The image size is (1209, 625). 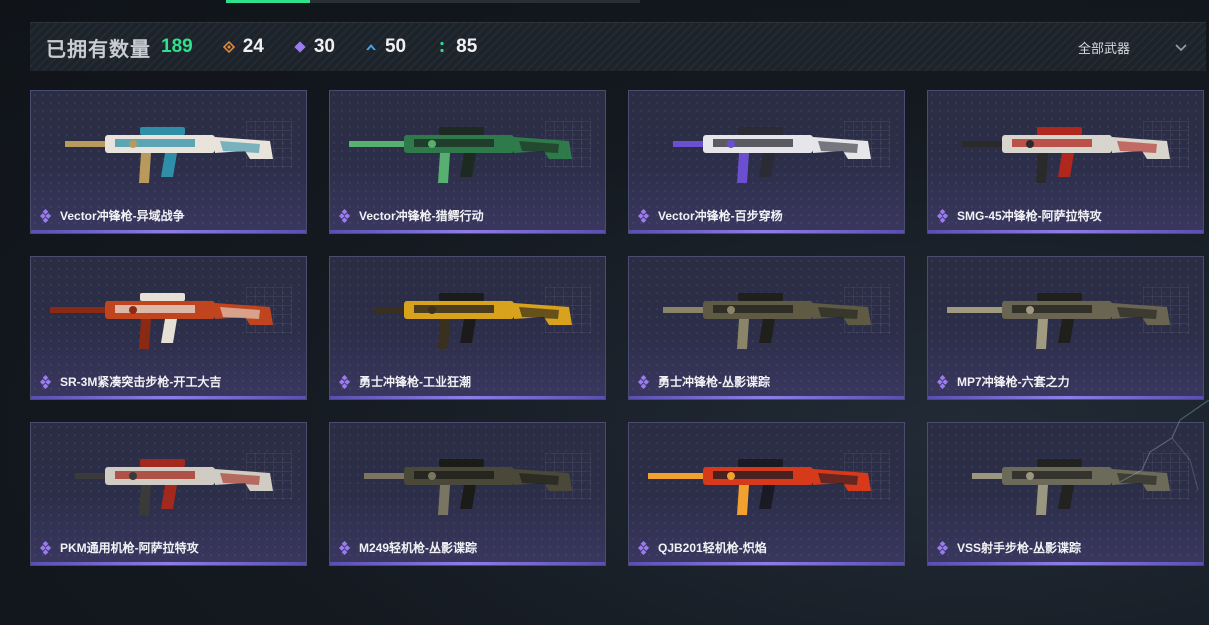 I want to click on weapon-name: MP7冲锋枪-六套之力, so click(x=1013, y=382).